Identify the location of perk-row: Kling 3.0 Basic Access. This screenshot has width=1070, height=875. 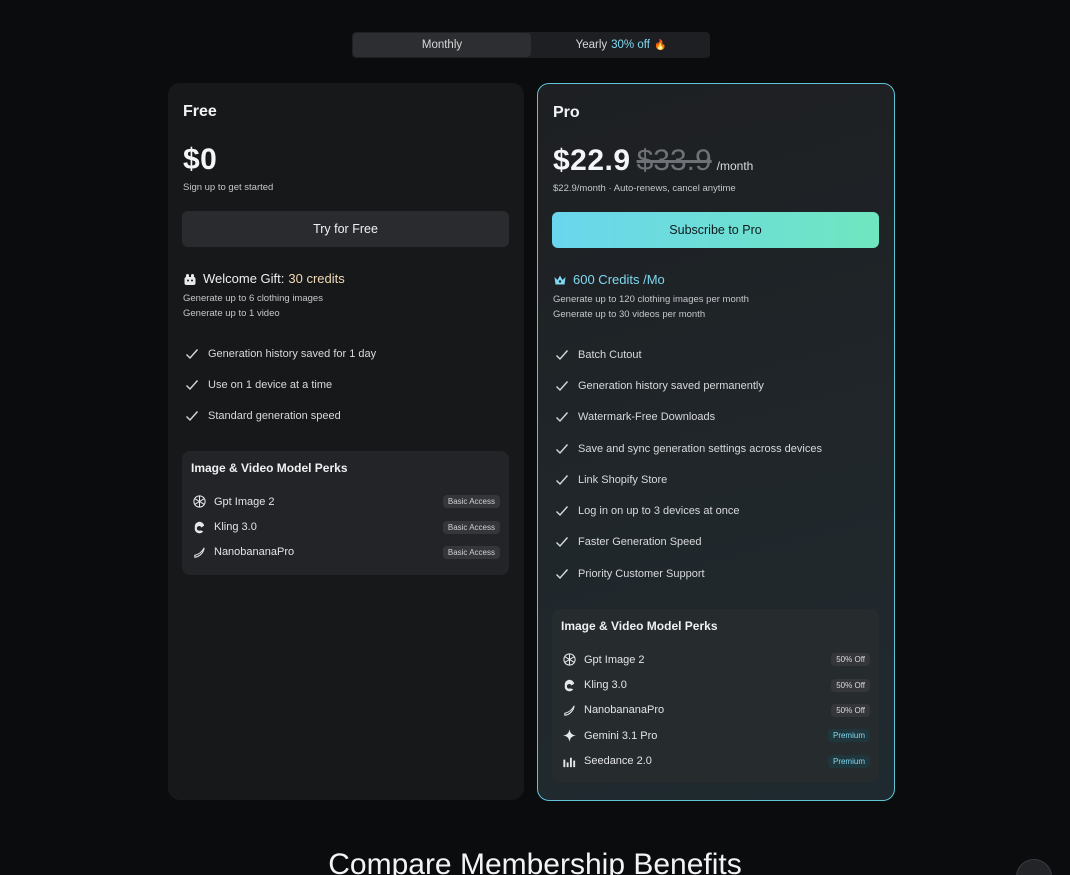
(345, 526).